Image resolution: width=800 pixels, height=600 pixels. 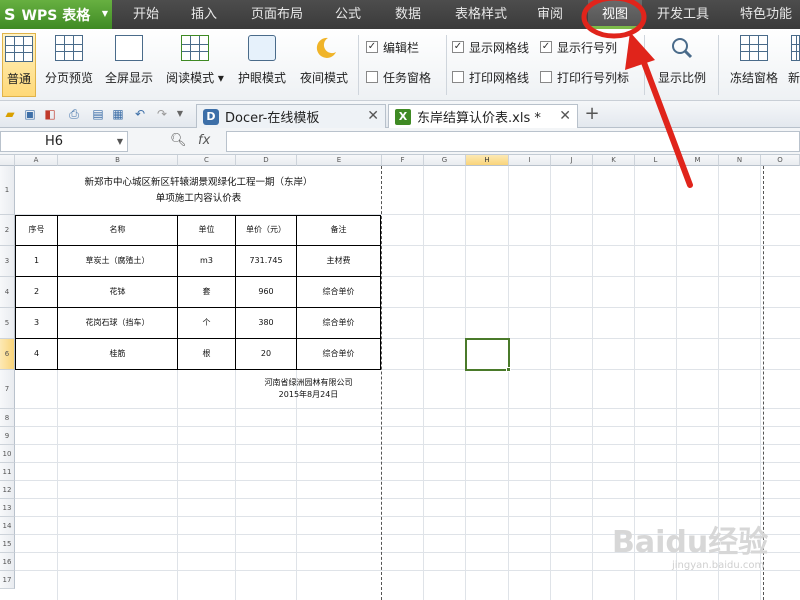 I want to click on page-break-preview-button: 分页预览, so click(x=69, y=65).